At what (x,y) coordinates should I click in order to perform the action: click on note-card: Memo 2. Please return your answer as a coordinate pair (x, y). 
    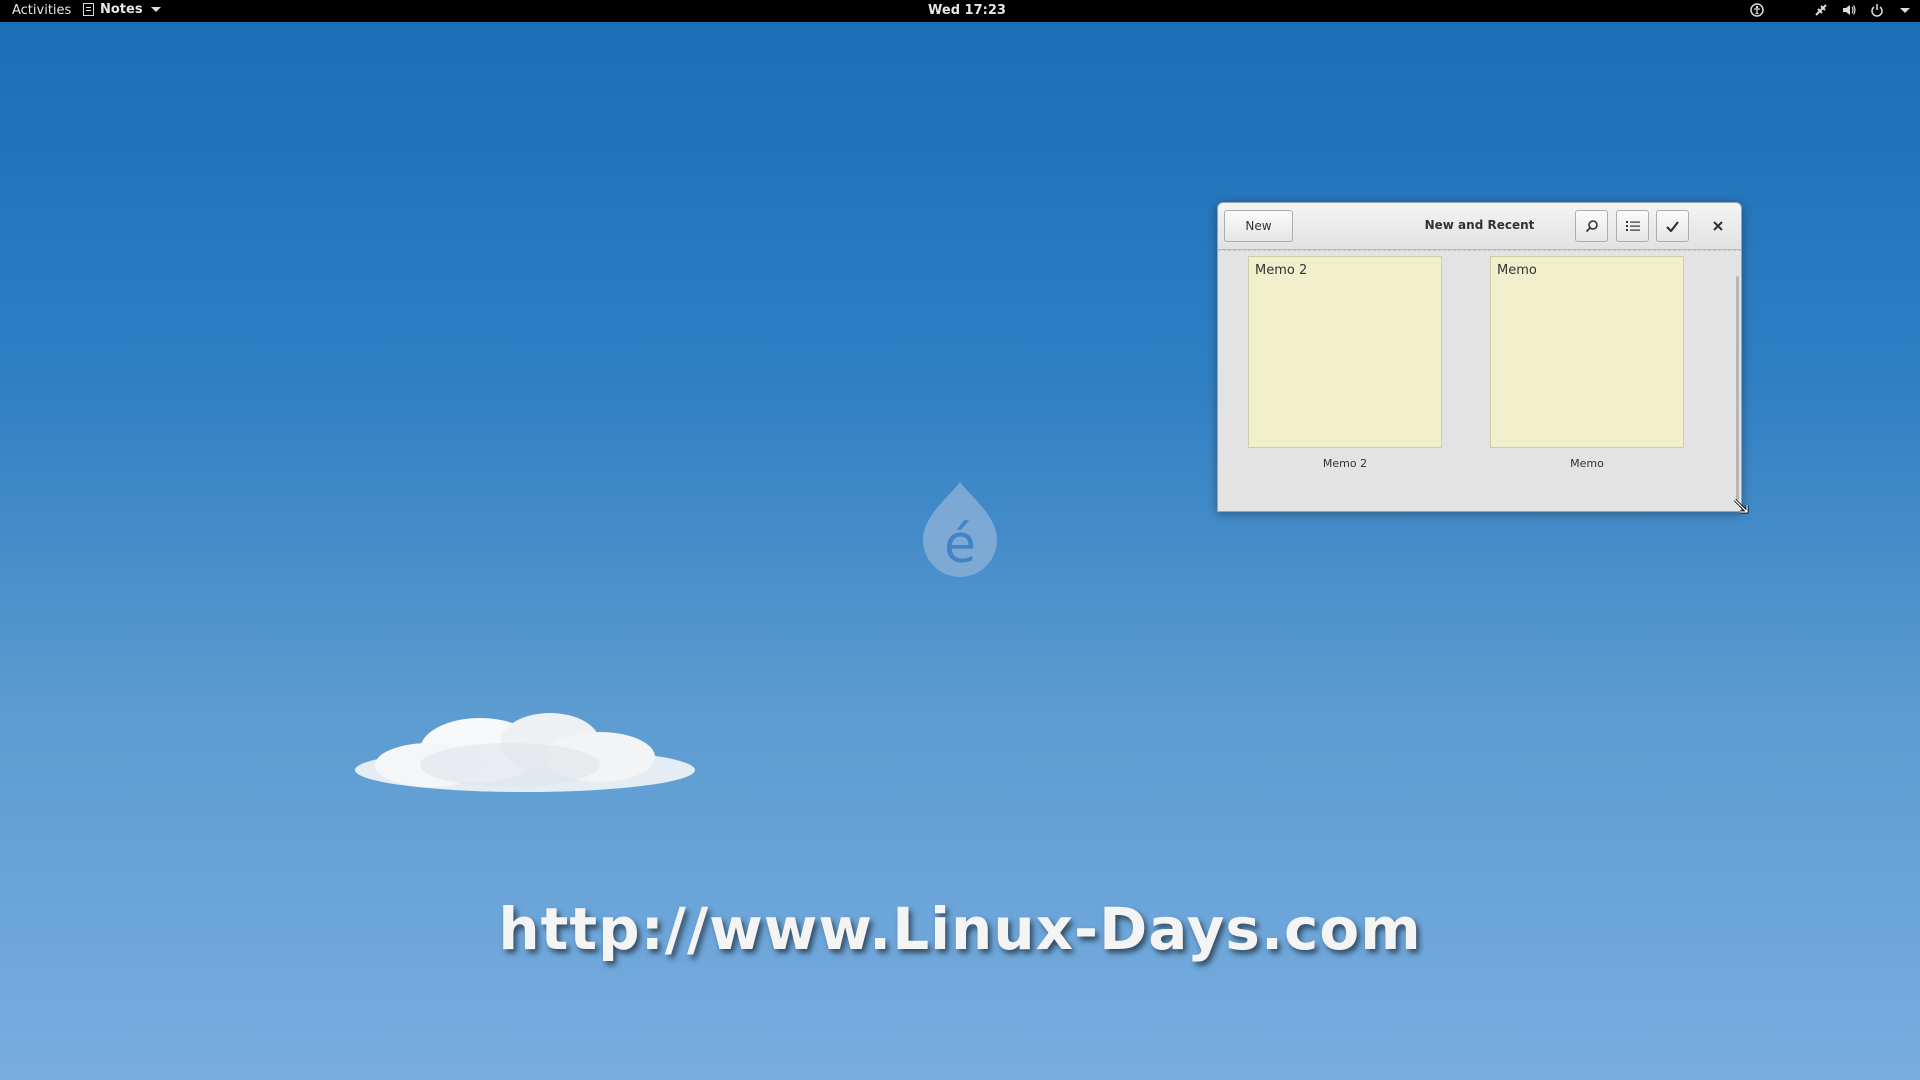
    Looking at the image, I should click on (1345, 352).